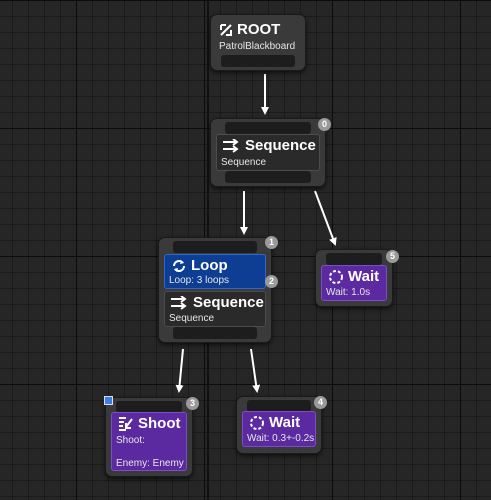 This screenshot has width=491, height=500. I want to click on root-title: ROOT, so click(259, 29).